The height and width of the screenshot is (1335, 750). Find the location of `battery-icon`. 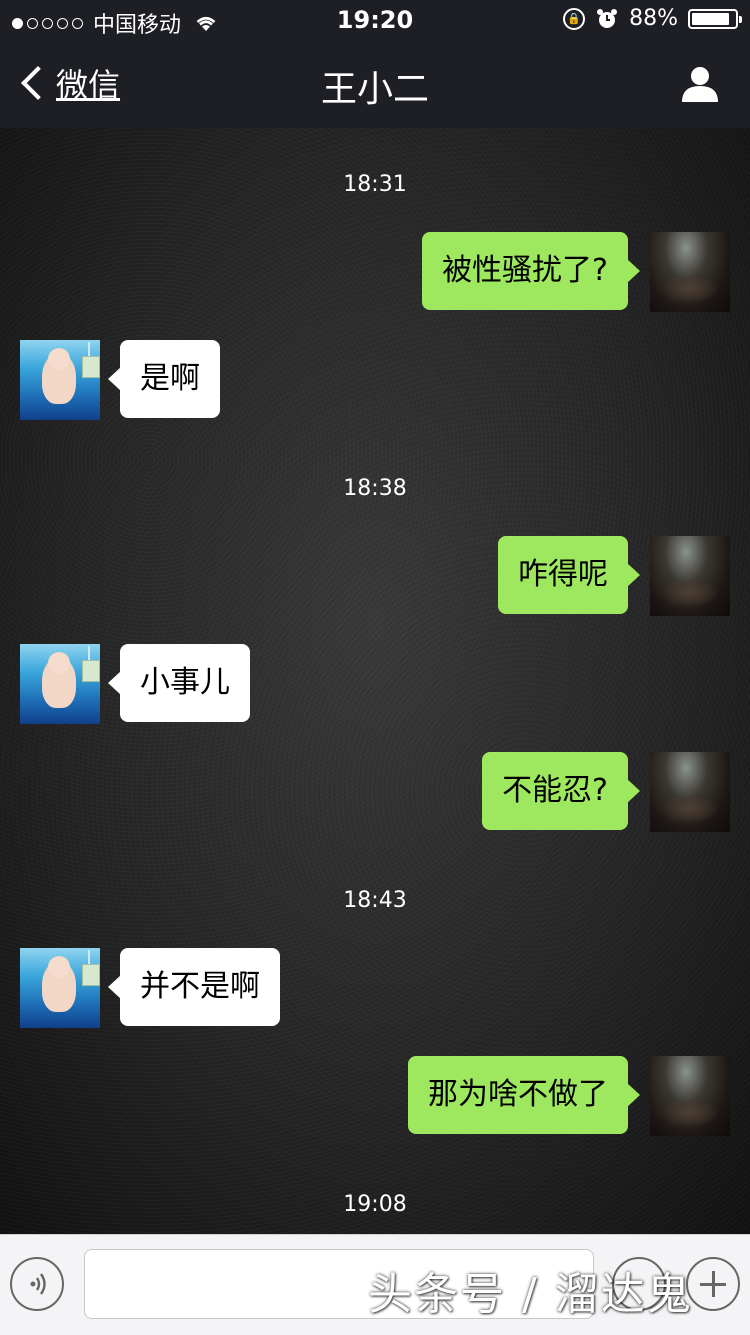

battery-icon is located at coordinates (715, 18).